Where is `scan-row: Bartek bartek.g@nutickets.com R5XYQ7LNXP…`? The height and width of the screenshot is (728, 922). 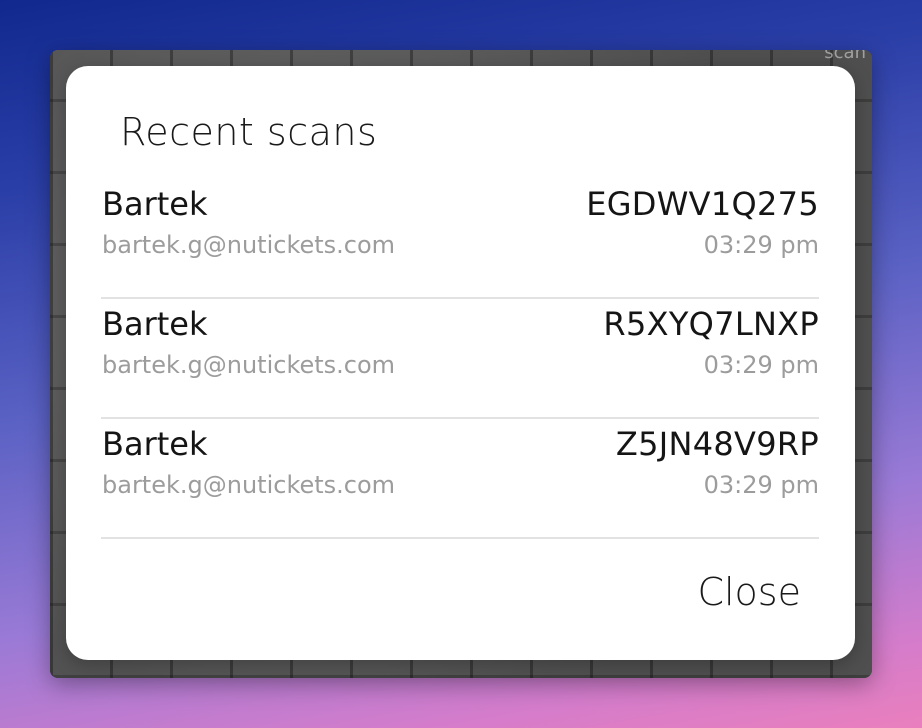 scan-row: Bartek bartek.g@nutickets.com R5XYQ7LNXP… is located at coordinates (460, 359).